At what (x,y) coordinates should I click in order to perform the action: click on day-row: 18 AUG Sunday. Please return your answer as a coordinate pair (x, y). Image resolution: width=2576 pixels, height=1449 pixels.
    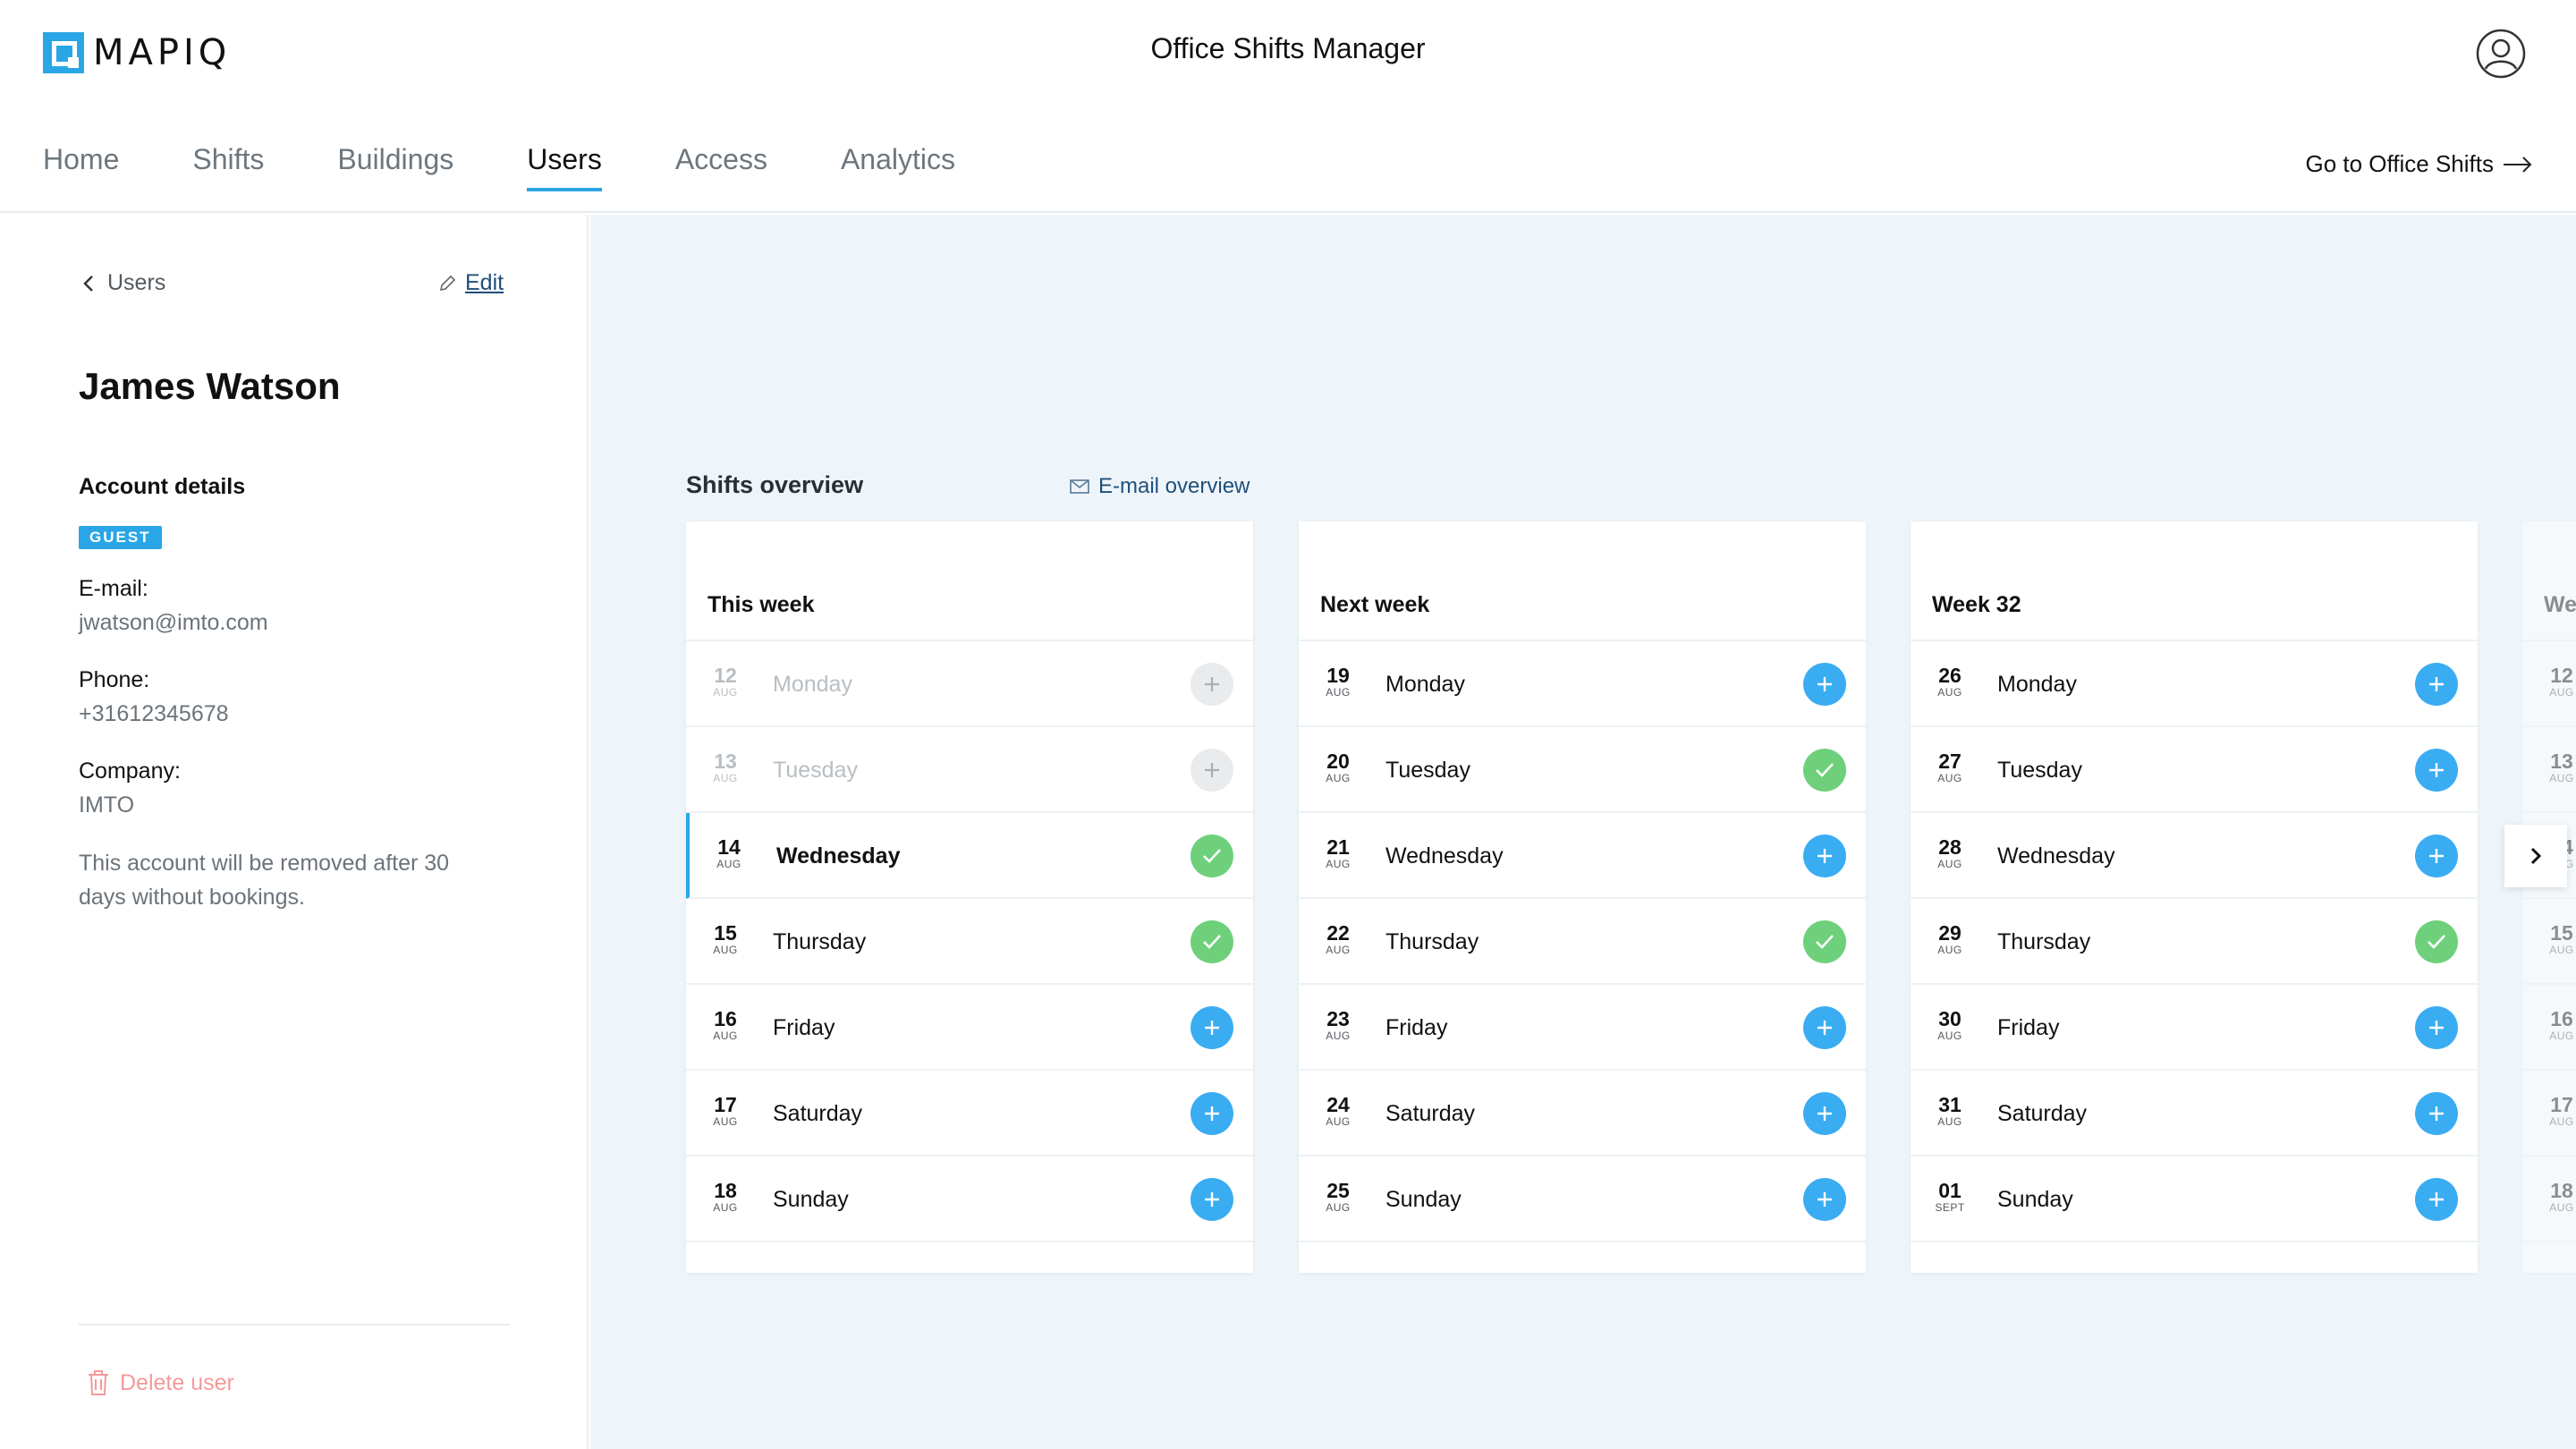
    Looking at the image, I should click on (969, 1199).